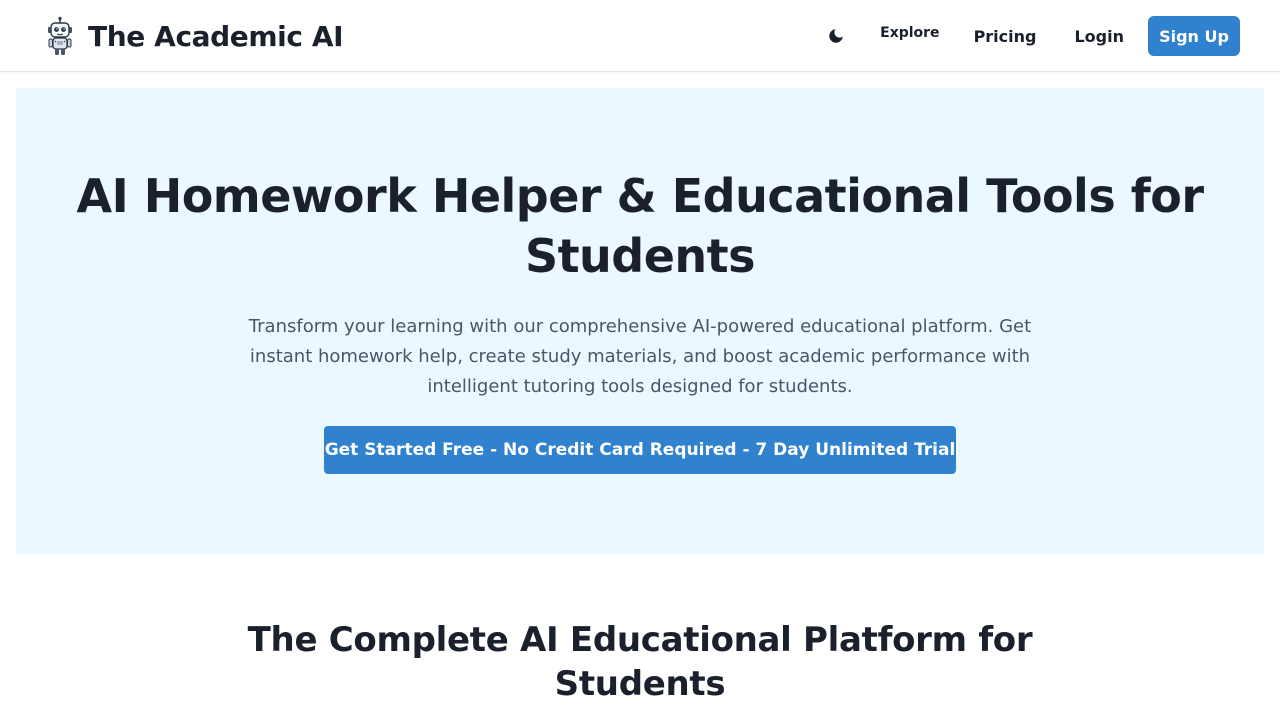 This screenshot has width=1280, height=720. I want to click on brand-title: The Academic AI, so click(216, 36).